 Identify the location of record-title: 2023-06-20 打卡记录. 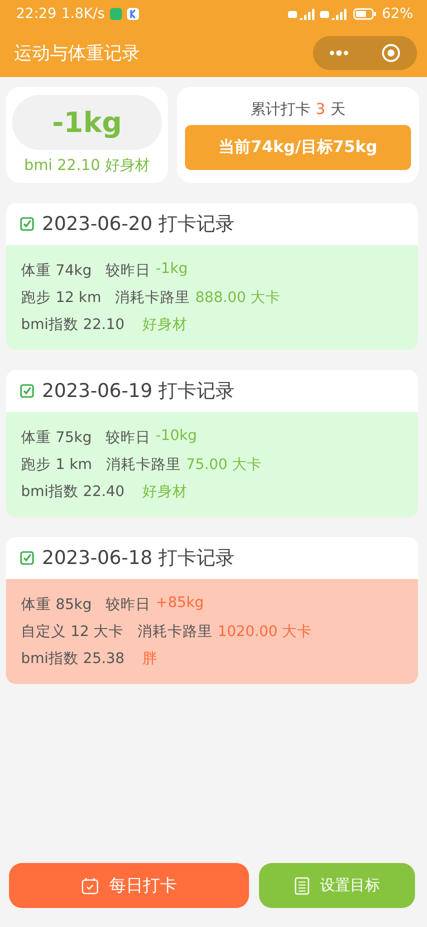
(138, 224).